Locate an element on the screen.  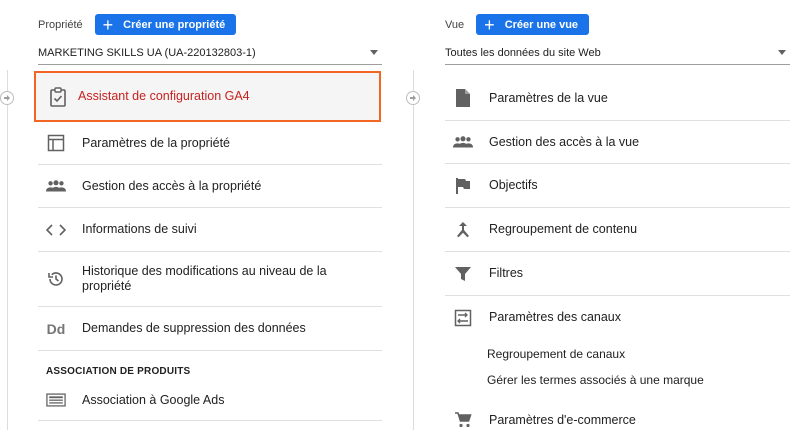
property-select: MARKETING SKILLS UA (UA-220132803-1) is located at coordinates (210, 53).